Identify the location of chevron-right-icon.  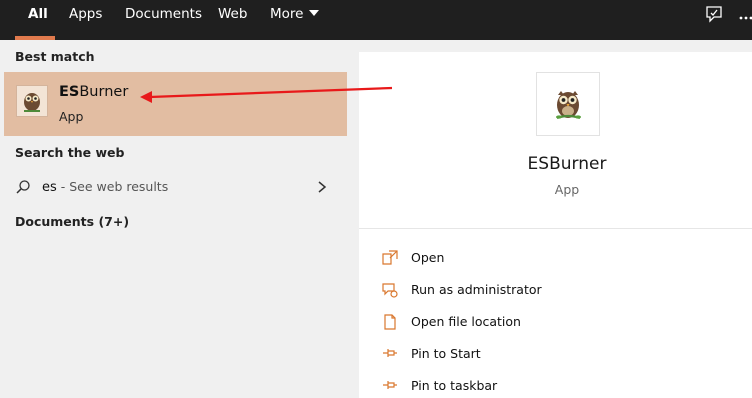
(322, 187).